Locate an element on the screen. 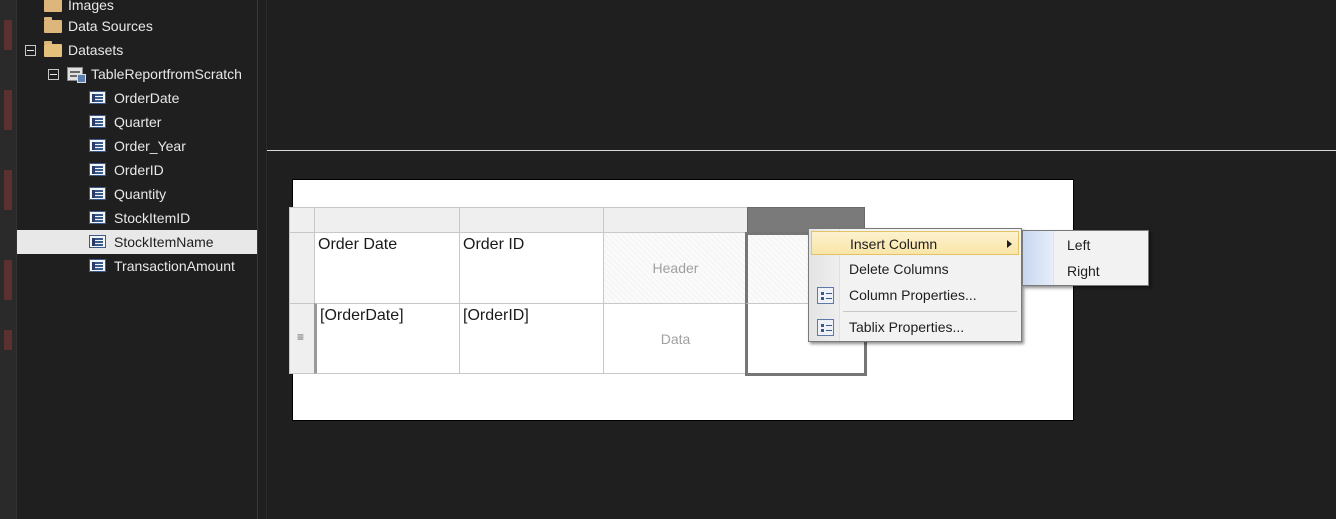 This screenshot has height=519, width=1336. menu-item-insert-right: Right is located at coordinates (1085, 271).